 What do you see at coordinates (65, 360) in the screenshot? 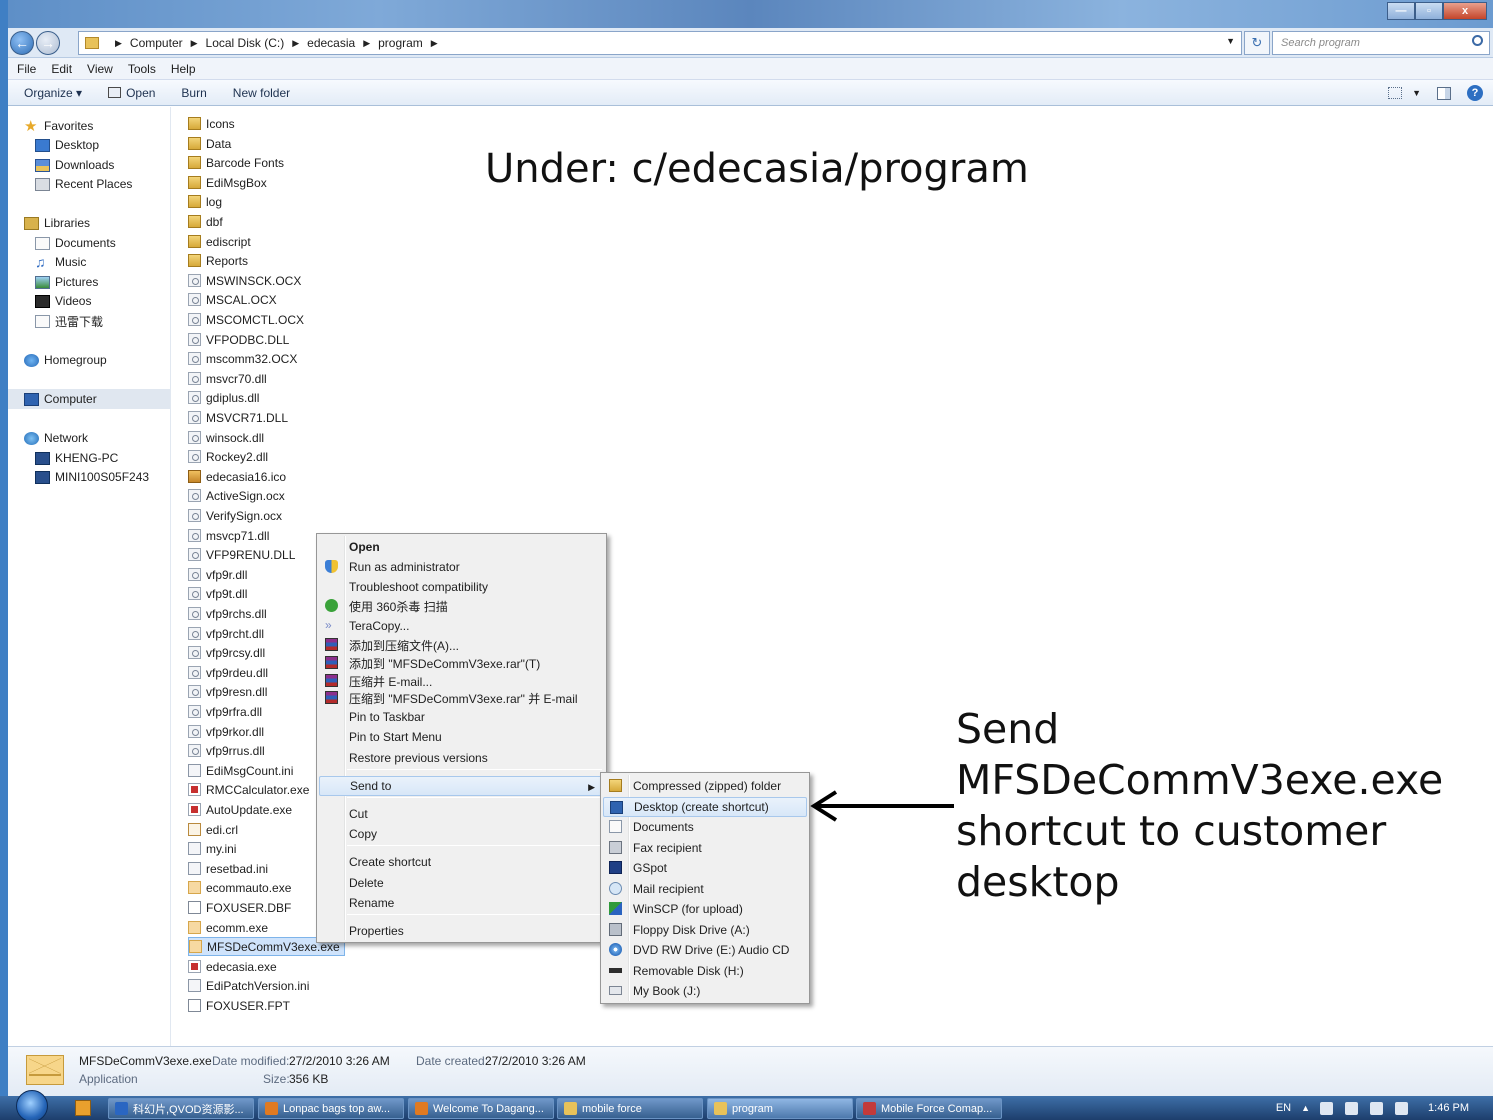
I see `nav-homegroup: Homegroup` at bounding box center [65, 360].